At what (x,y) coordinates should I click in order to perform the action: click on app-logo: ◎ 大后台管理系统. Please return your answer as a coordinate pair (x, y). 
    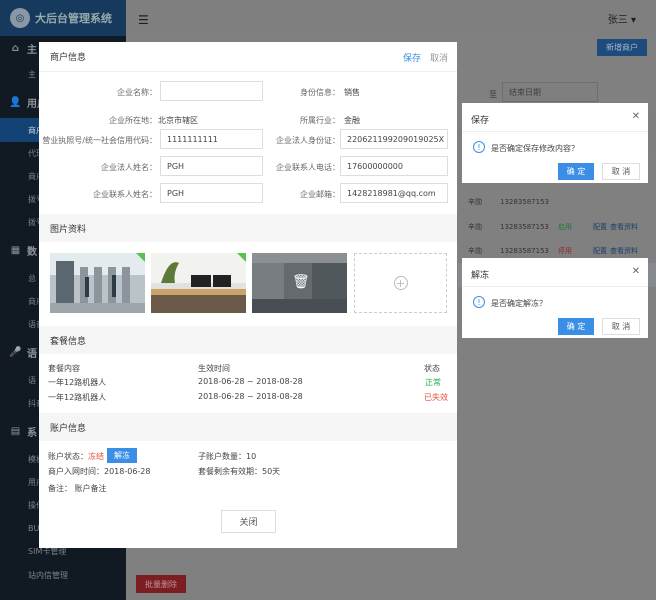
    Looking at the image, I should click on (63, 18).